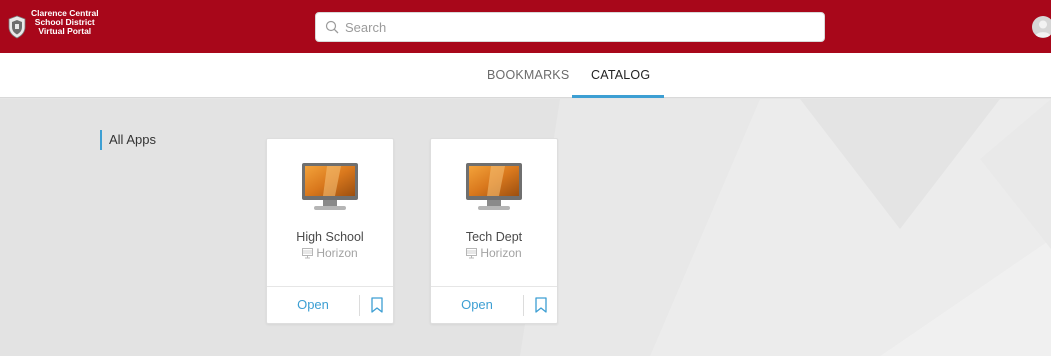 This screenshot has width=1051, height=356. I want to click on sidebar-item-all-apps: All Apps, so click(128, 140).